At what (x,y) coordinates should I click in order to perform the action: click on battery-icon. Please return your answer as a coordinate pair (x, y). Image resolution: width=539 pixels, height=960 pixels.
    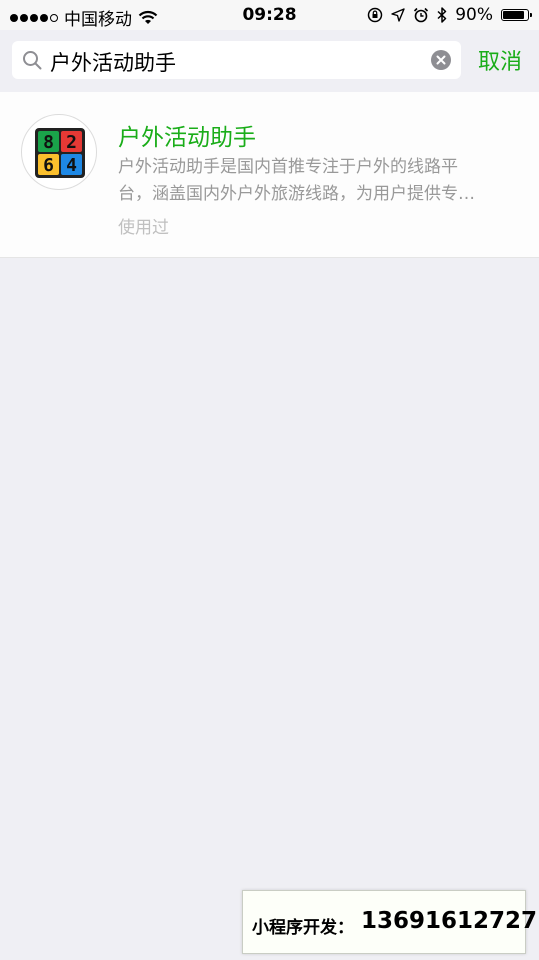
    Looking at the image, I should click on (516, 15).